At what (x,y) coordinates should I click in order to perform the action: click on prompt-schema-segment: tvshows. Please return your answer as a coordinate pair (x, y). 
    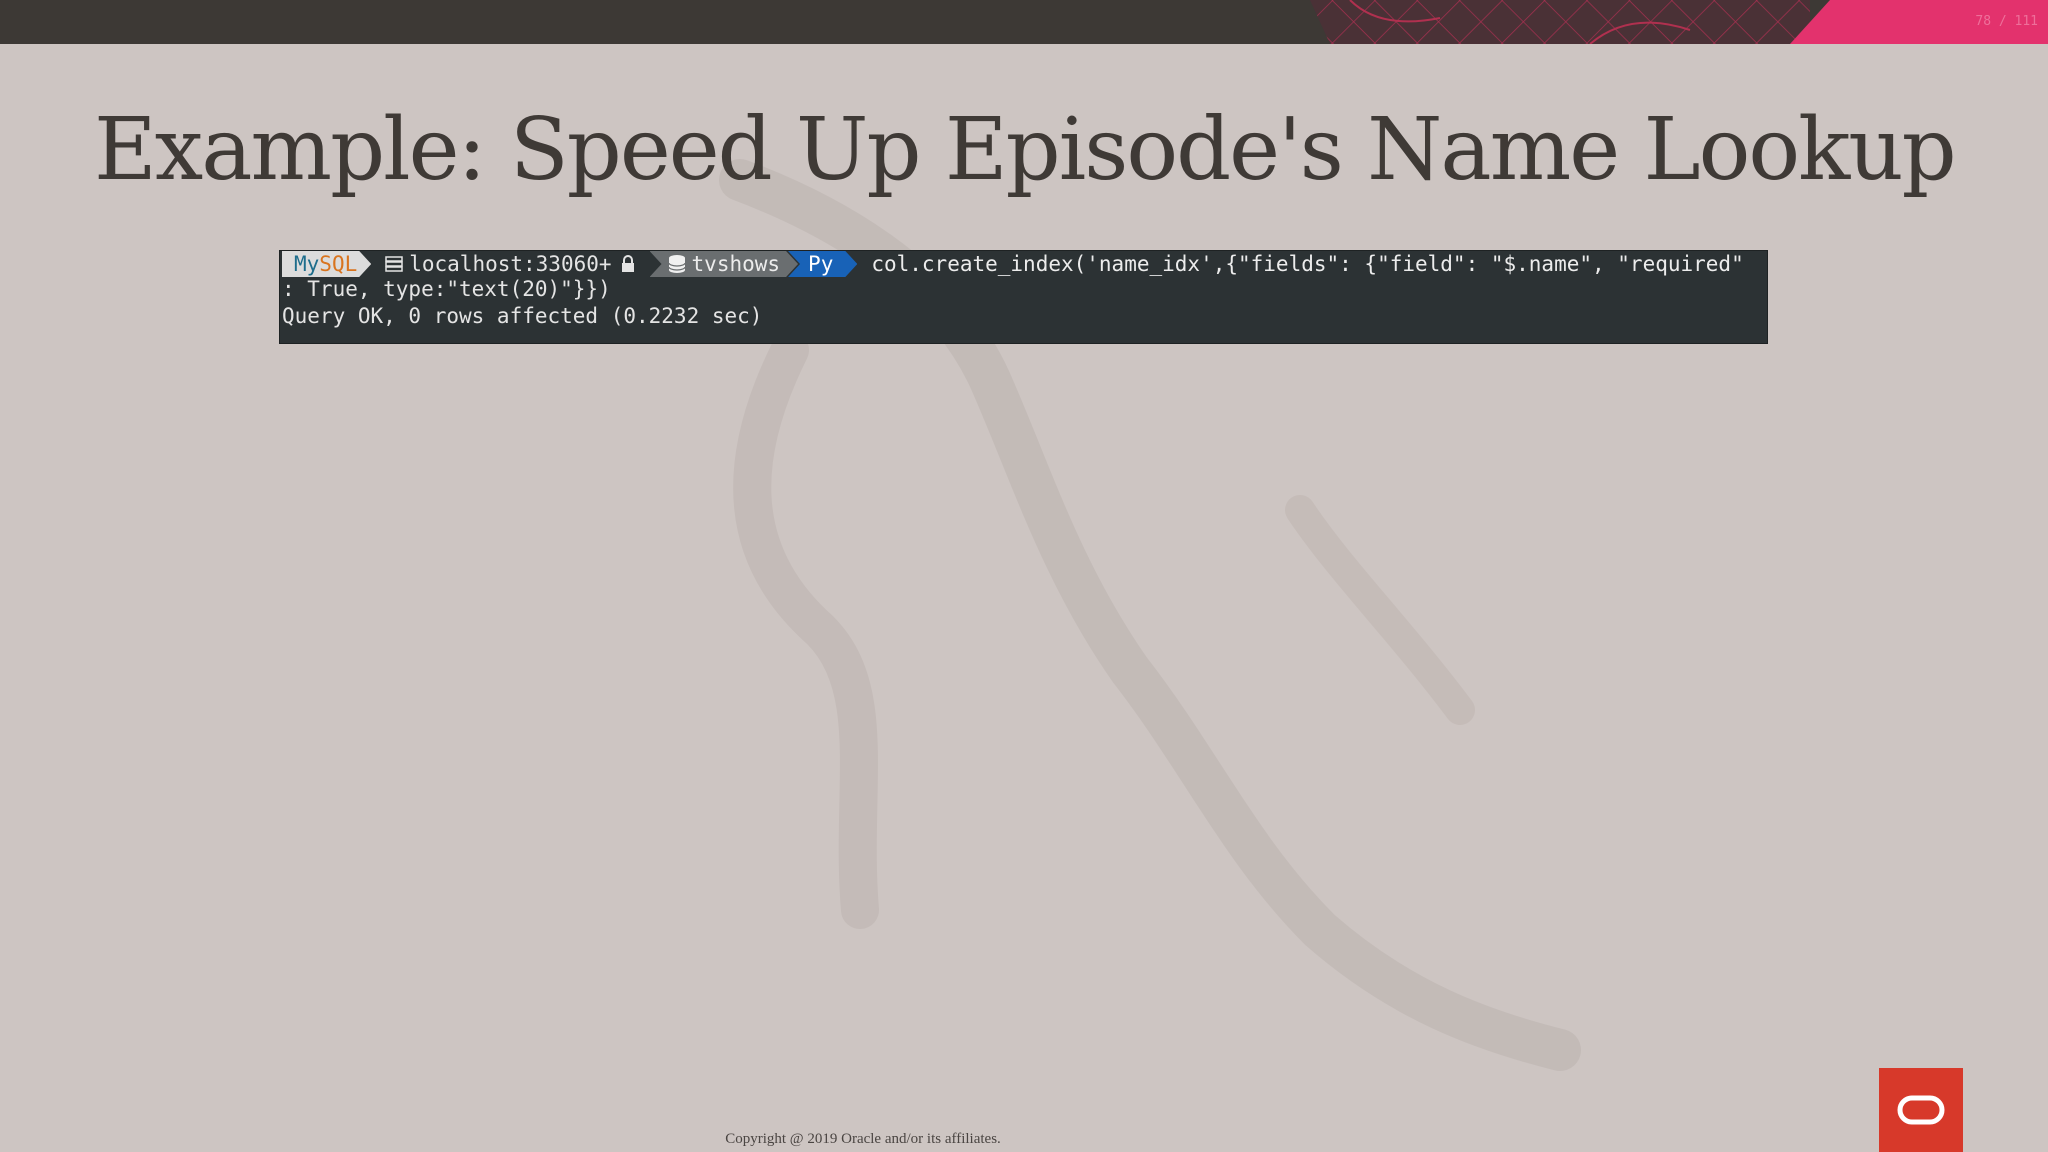
    Looking at the image, I should click on (724, 264).